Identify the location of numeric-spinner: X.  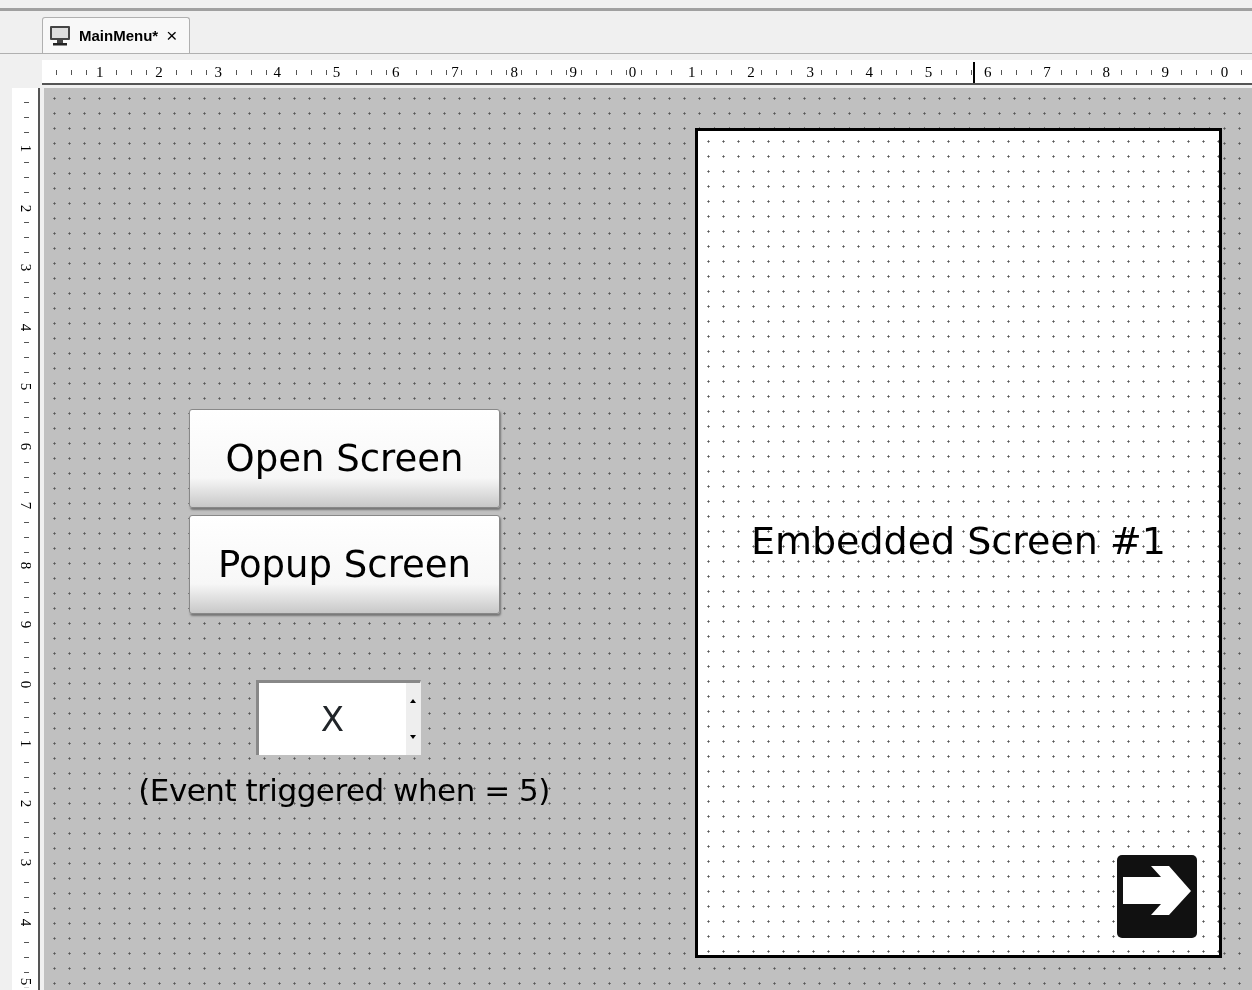
(338, 717).